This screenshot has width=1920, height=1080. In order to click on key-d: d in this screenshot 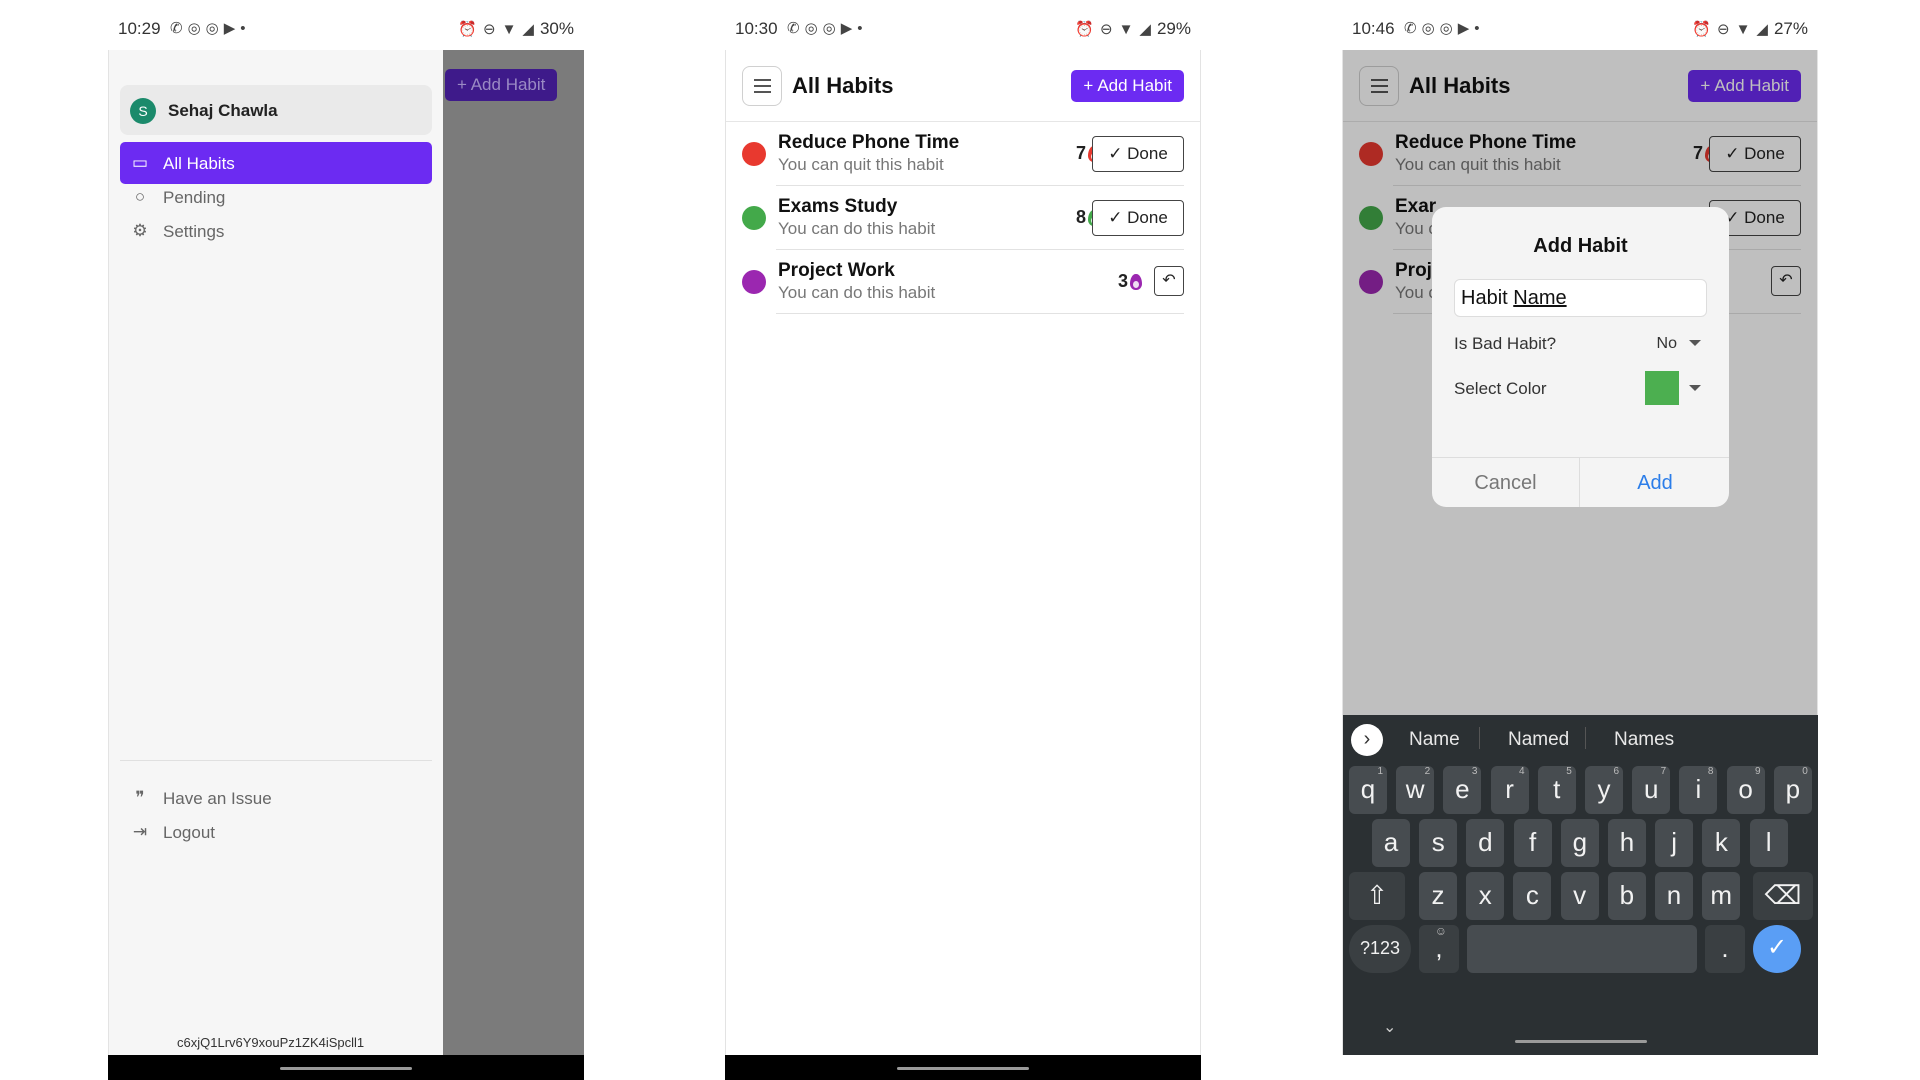, I will do `click(1485, 843)`.